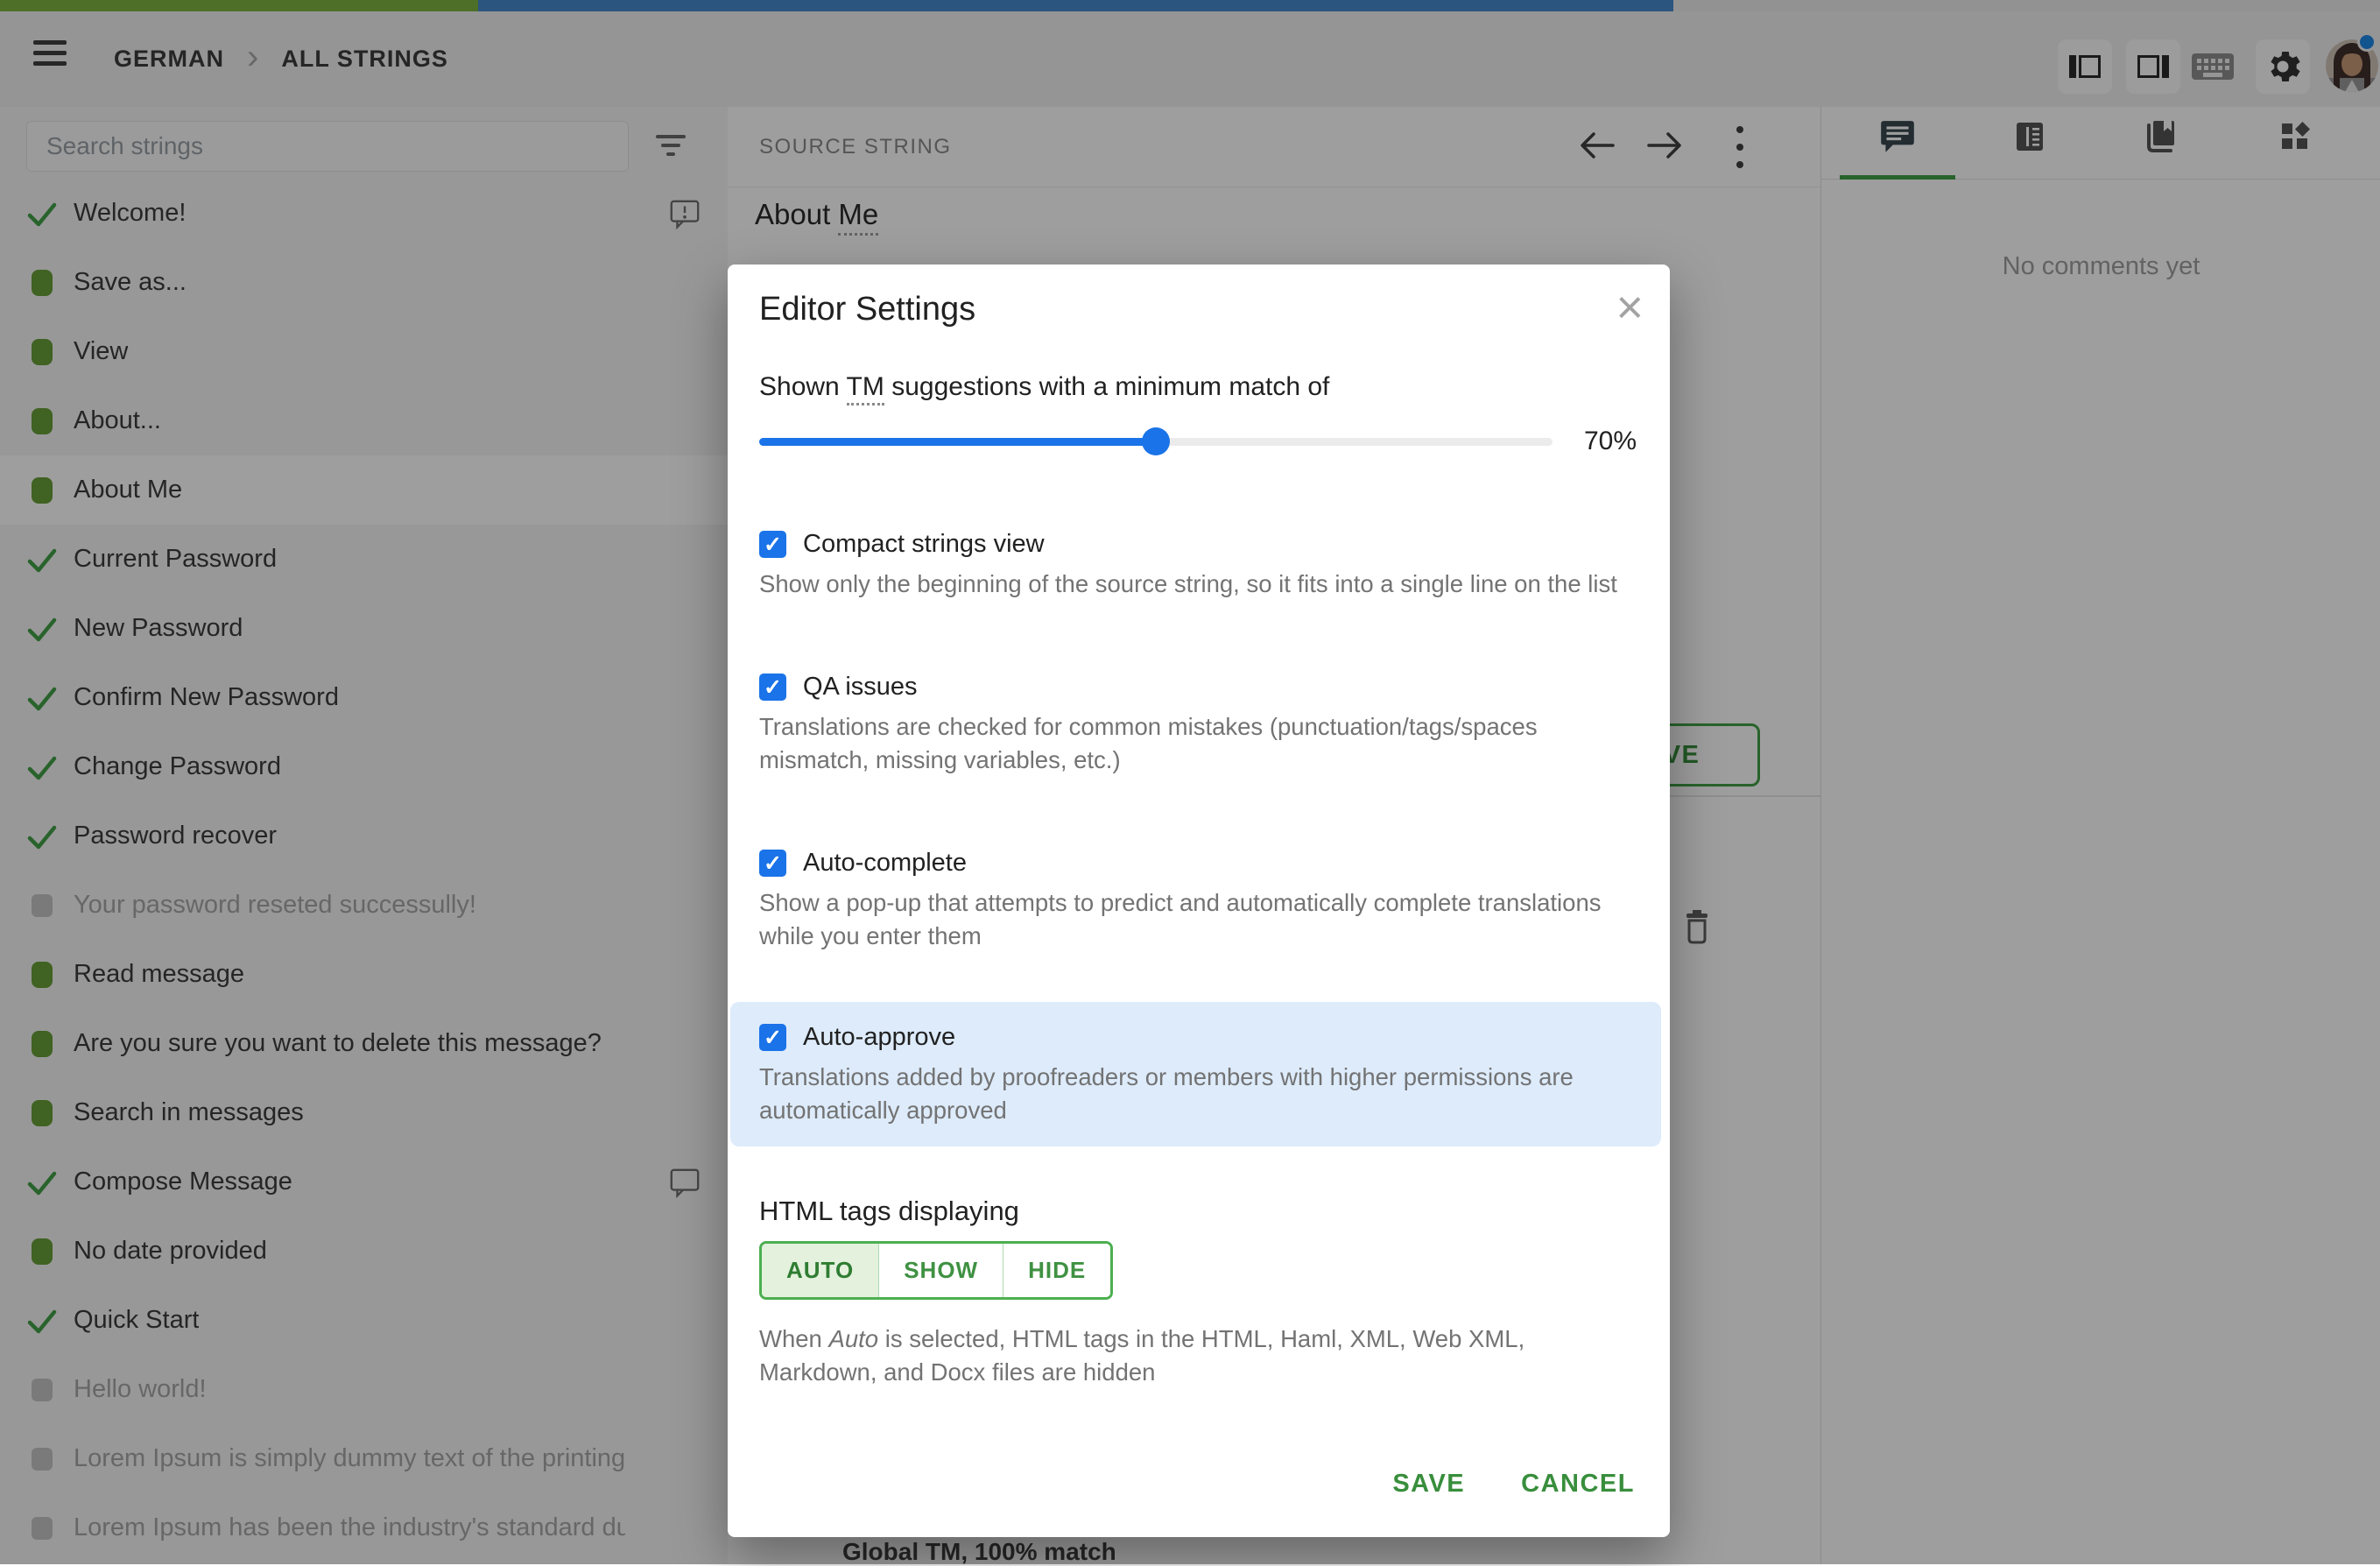 Image resolution: width=2380 pixels, height=1566 pixels. Describe the element at coordinates (879, 1037) in the screenshot. I see `checkbox-label: Auto-approve` at that location.